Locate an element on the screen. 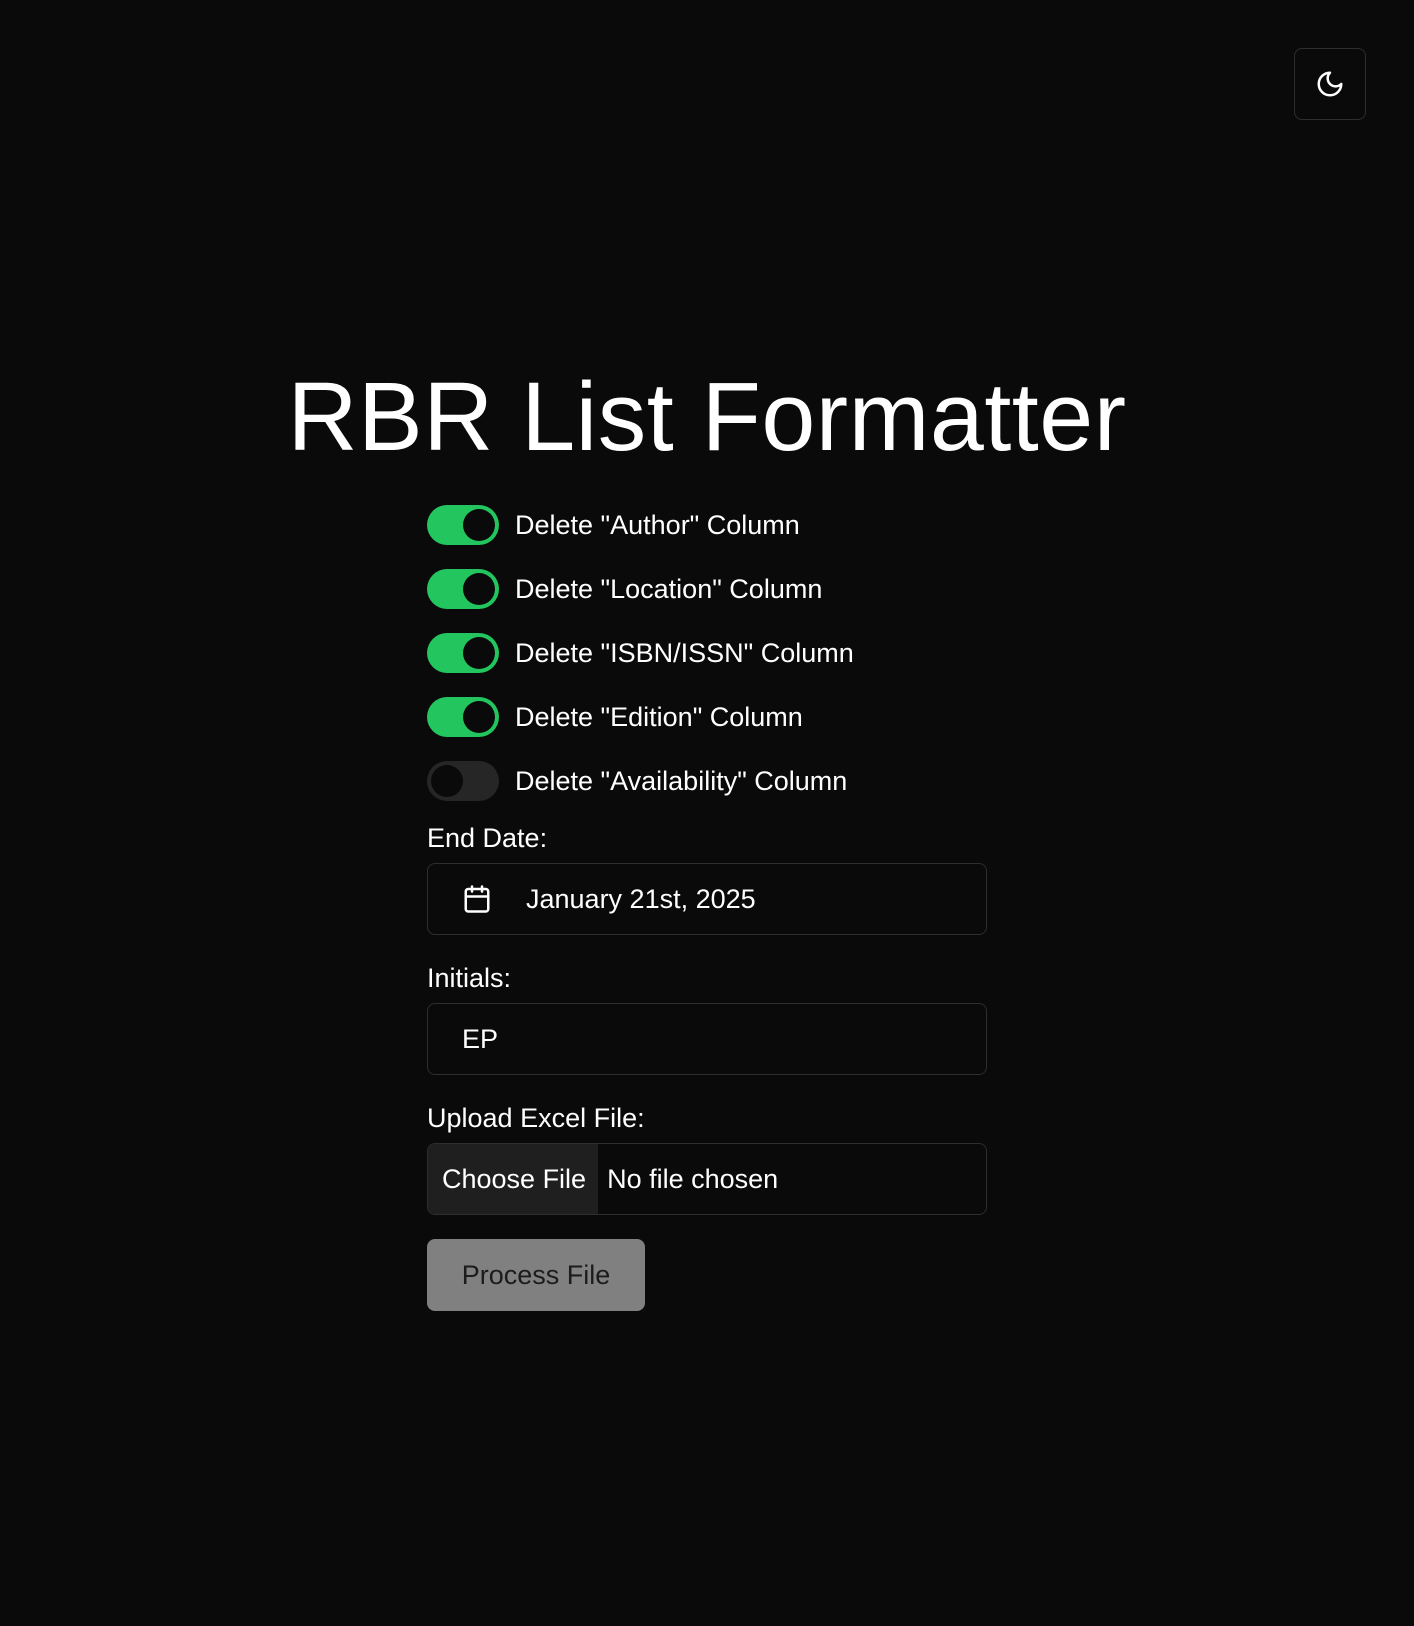 This screenshot has width=1414, height=1626. process-file-button: Process File is located at coordinates (536, 1275).